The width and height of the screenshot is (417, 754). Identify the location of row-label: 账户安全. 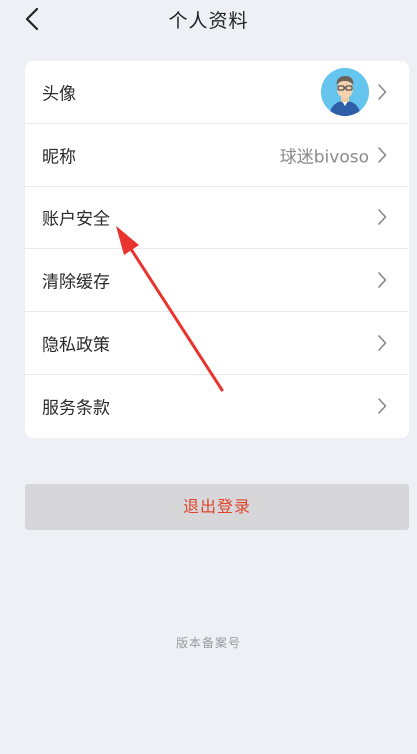
(76, 219).